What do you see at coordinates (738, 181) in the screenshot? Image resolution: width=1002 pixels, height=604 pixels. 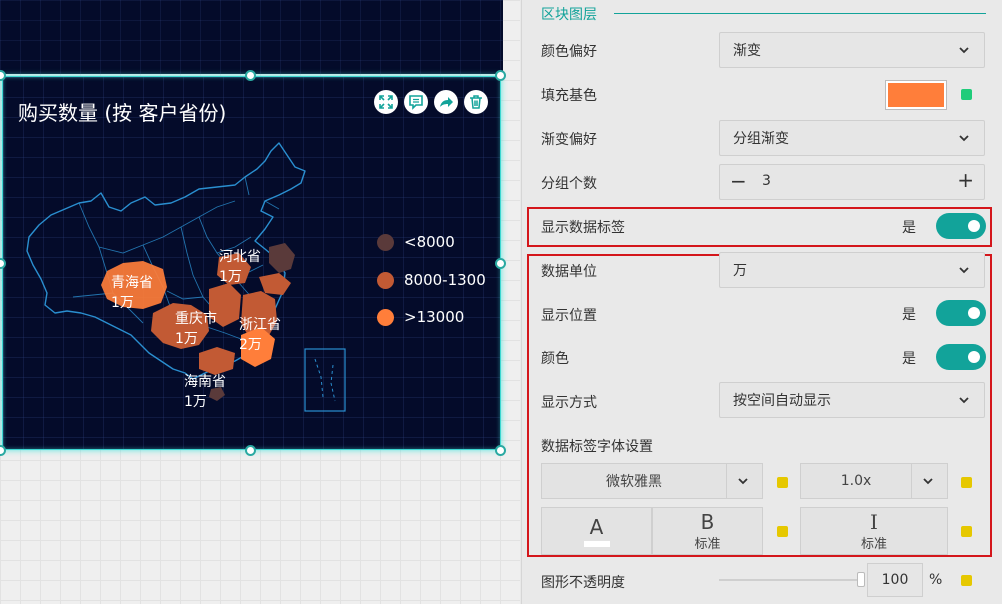 I see `decrement-button: −` at bounding box center [738, 181].